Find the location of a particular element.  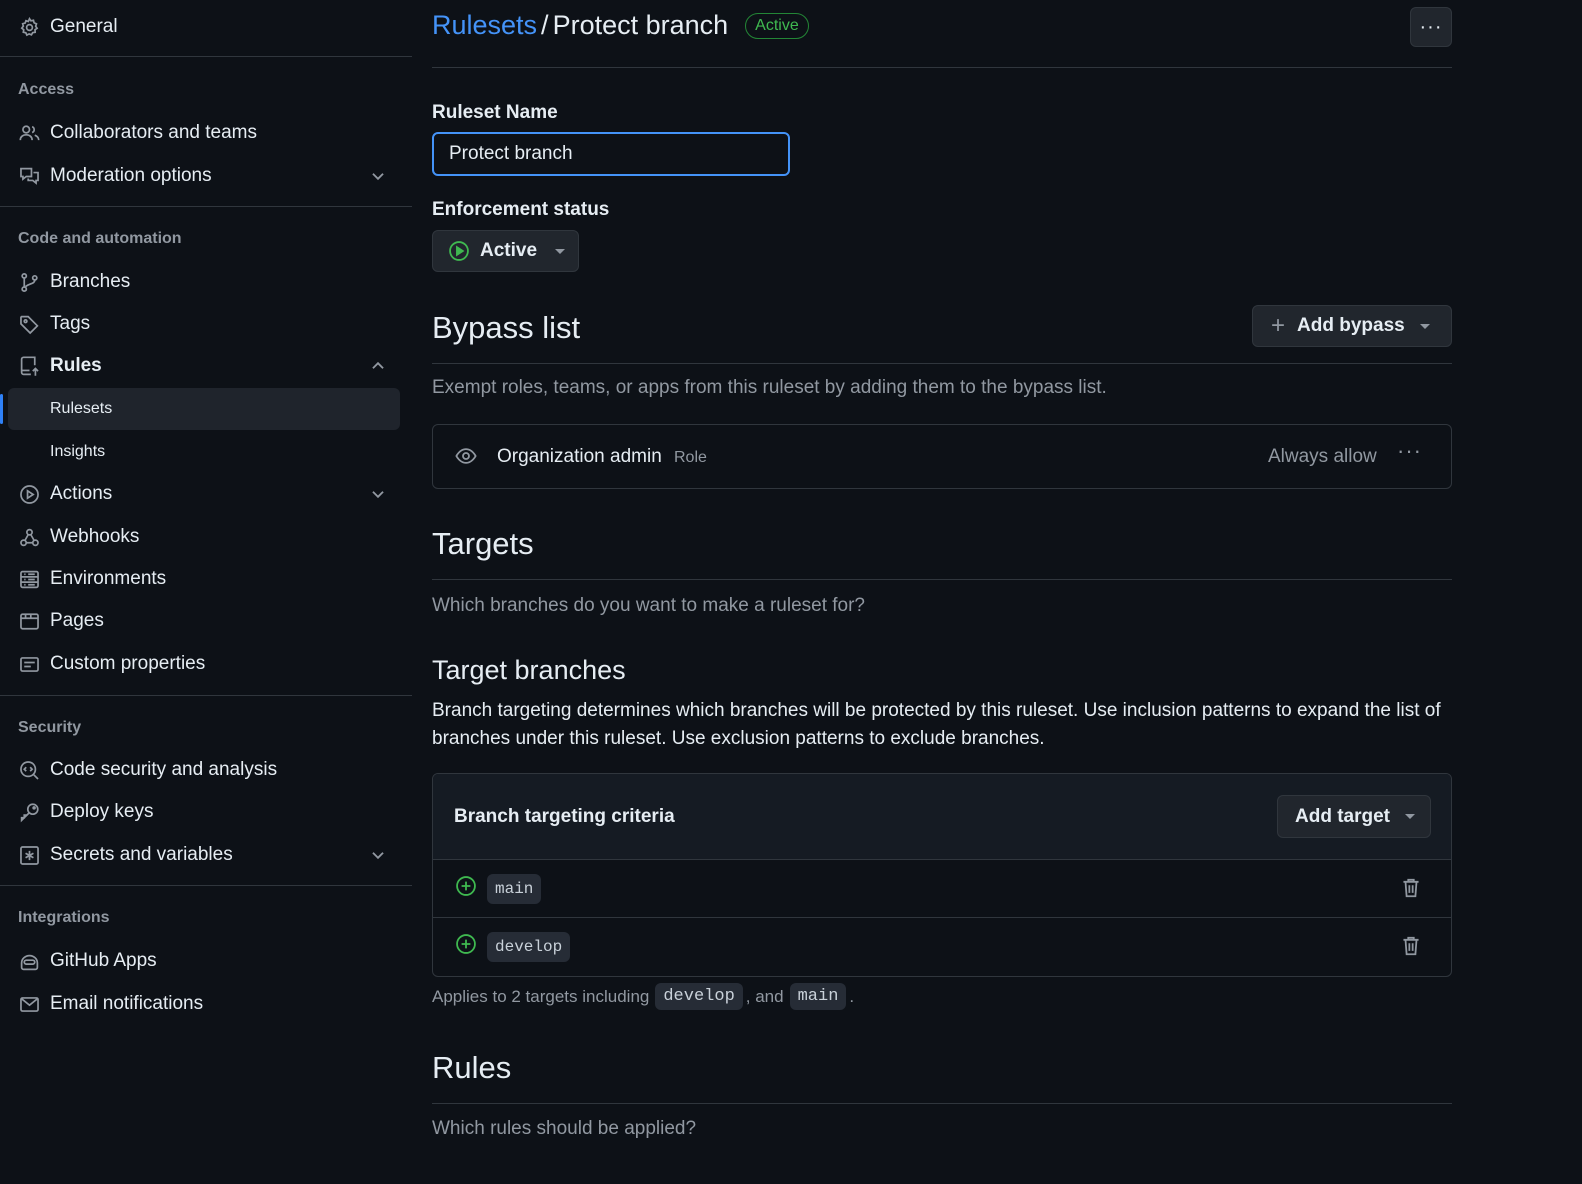

sidebar-item-environments: Environments is located at coordinates (206, 579).